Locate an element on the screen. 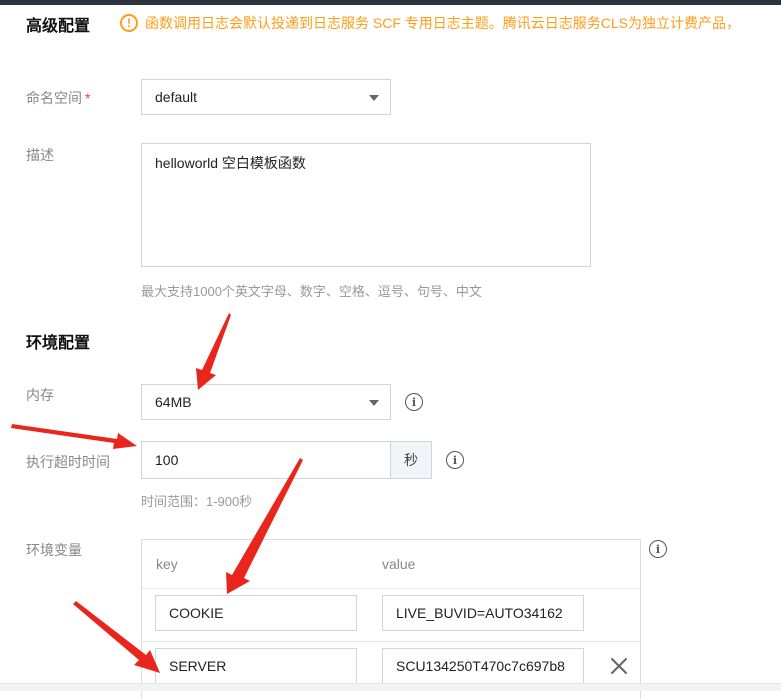 This screenshot has width=781, height=699. env-vars-header: key value is located at coordinates (391, 564).